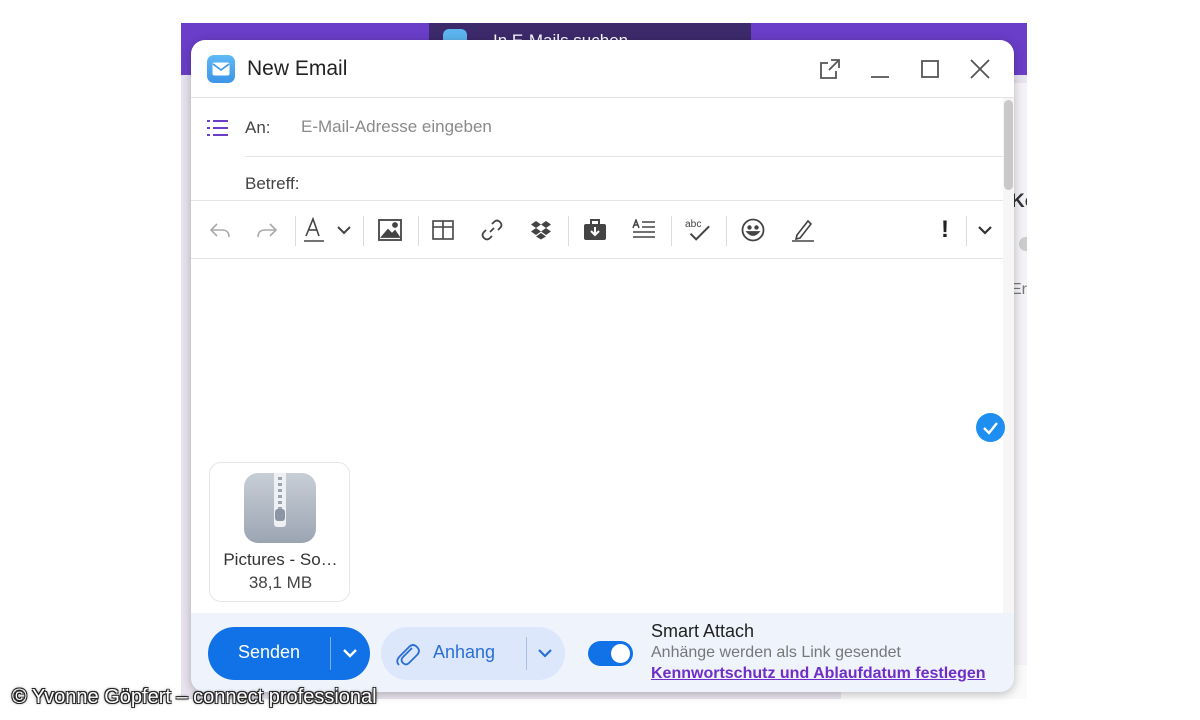  I want to click on mail-icon, so click(221, 69).